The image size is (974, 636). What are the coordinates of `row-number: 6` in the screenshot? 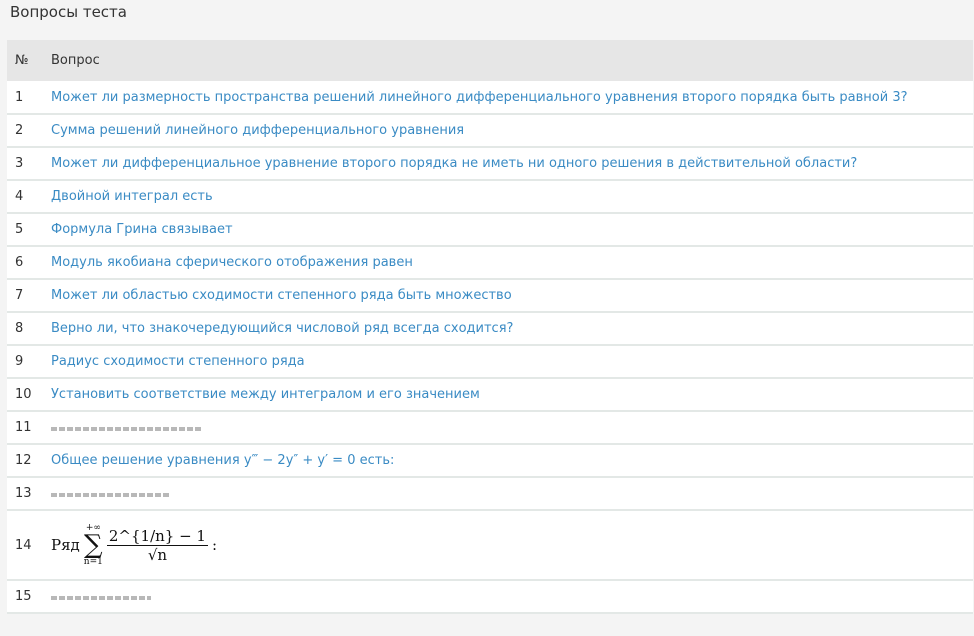 It's located at (19, 262).